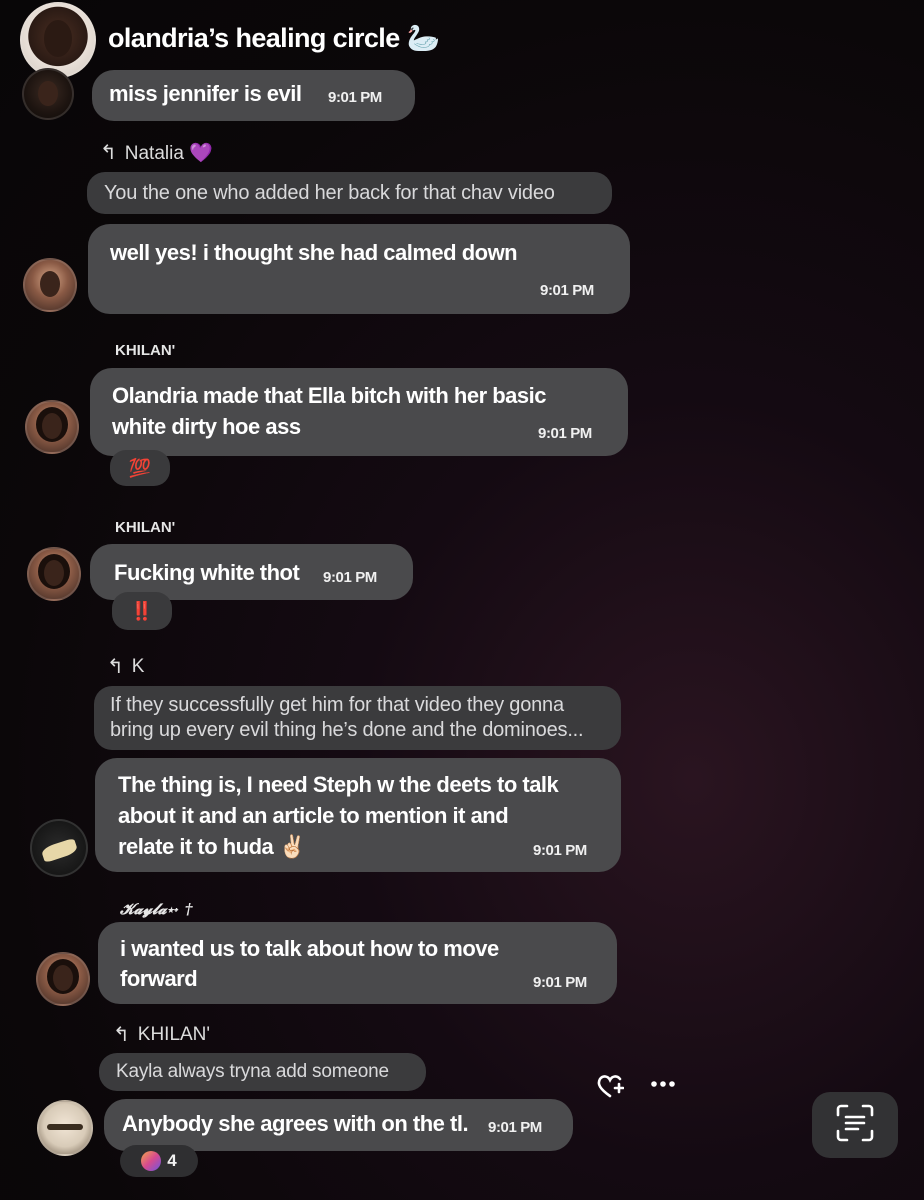 The width and height of the screenshot is (924, 1200). Describe the element at coordinates (205, 93) in the screenshot. I see `message-text: miss jennifer is evil` at that location.